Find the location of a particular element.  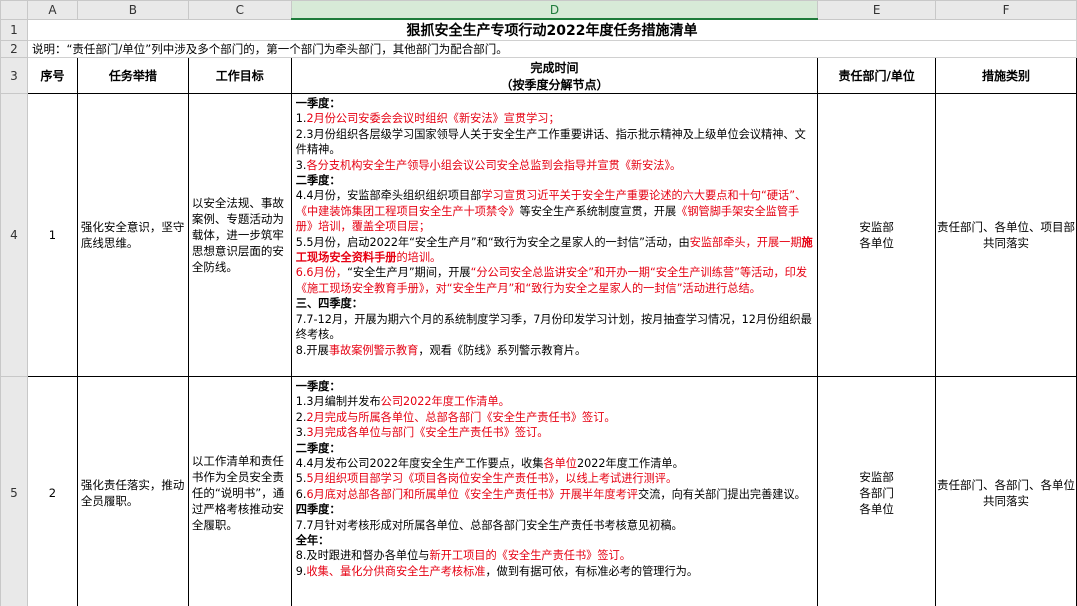

header-dept: 责任部门/单位 is located at coordinates (877, 75).